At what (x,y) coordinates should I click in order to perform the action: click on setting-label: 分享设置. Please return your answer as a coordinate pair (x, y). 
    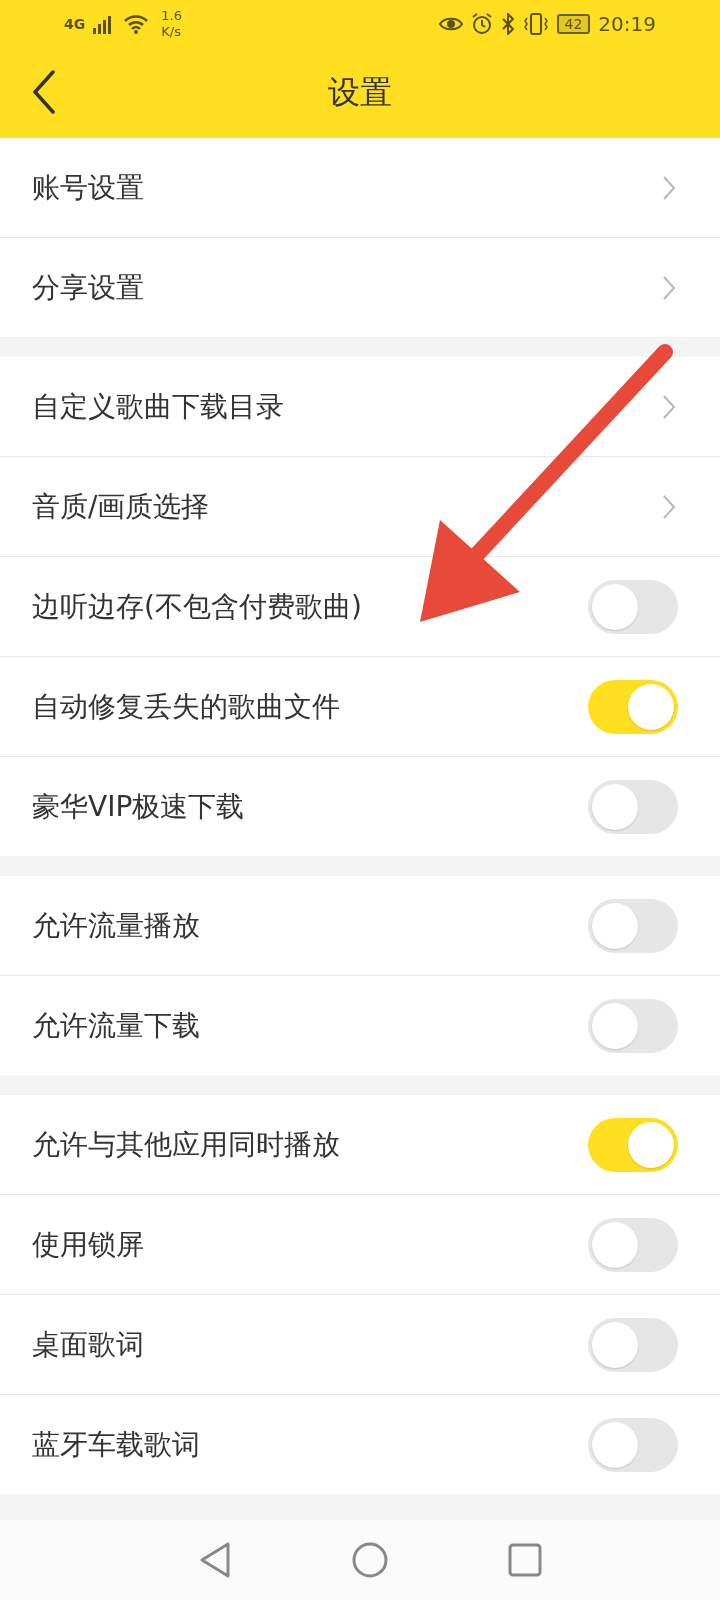
    Looking at the image, I should click on (88, 287).